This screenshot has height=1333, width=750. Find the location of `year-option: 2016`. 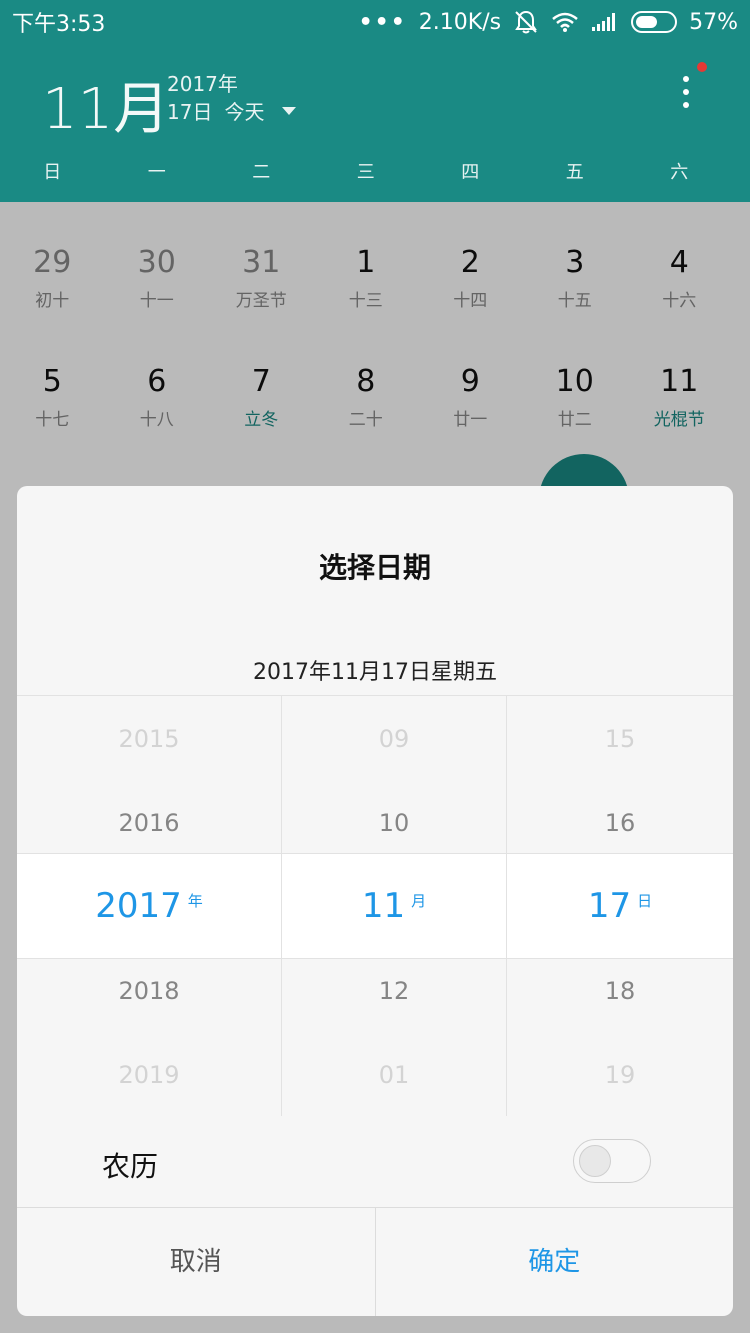

year-option: 2016 is located at coordinates (149, 823).